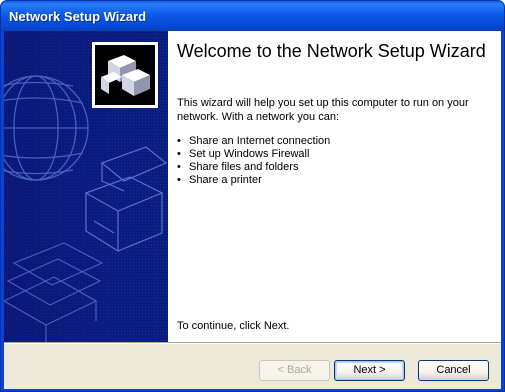  Describe the element at coordinates (331, 51) in the screenshot. I see `wizard-heading: Welcome to the Network Setup Wizard` at that location.